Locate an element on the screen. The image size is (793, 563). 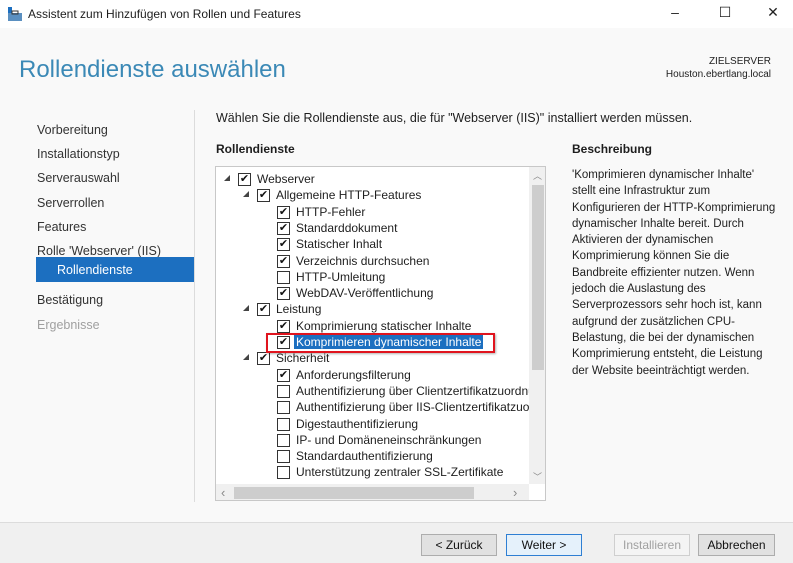
sidebar-step: Features is located at coordinates (115, 226).